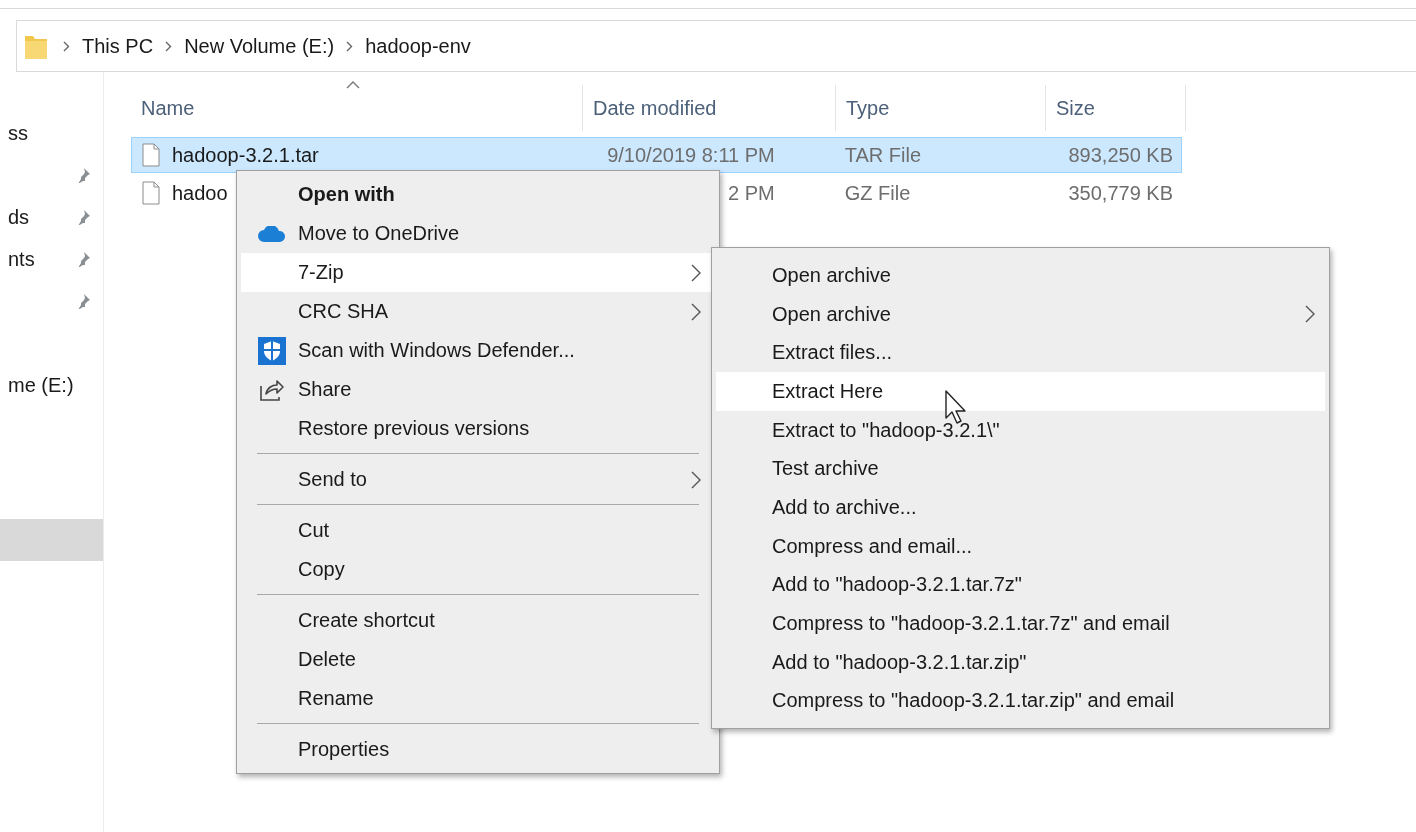  Describe the element at coordinates (1120, 193) in the screenshot. I see `file-size: 350,779 KB` at that location.